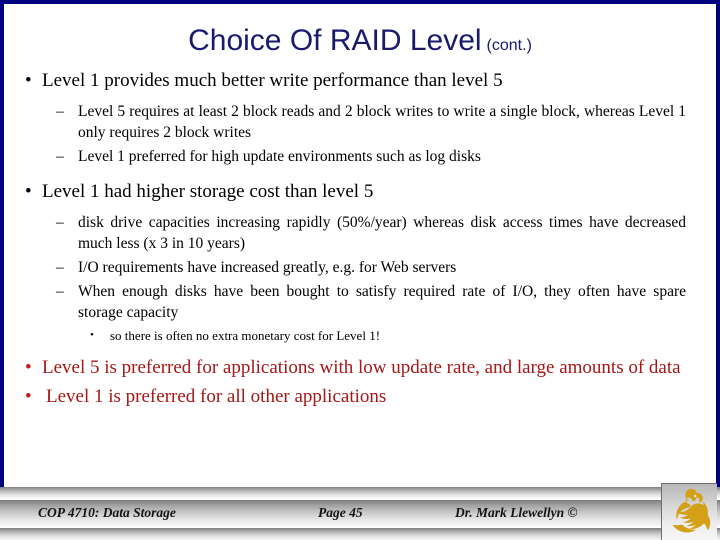  What do you see at coordinates (335, 40) in the screenshot?
I see `slide-title-main: Choice Of RAID Level` at bounding box center [335, 40].